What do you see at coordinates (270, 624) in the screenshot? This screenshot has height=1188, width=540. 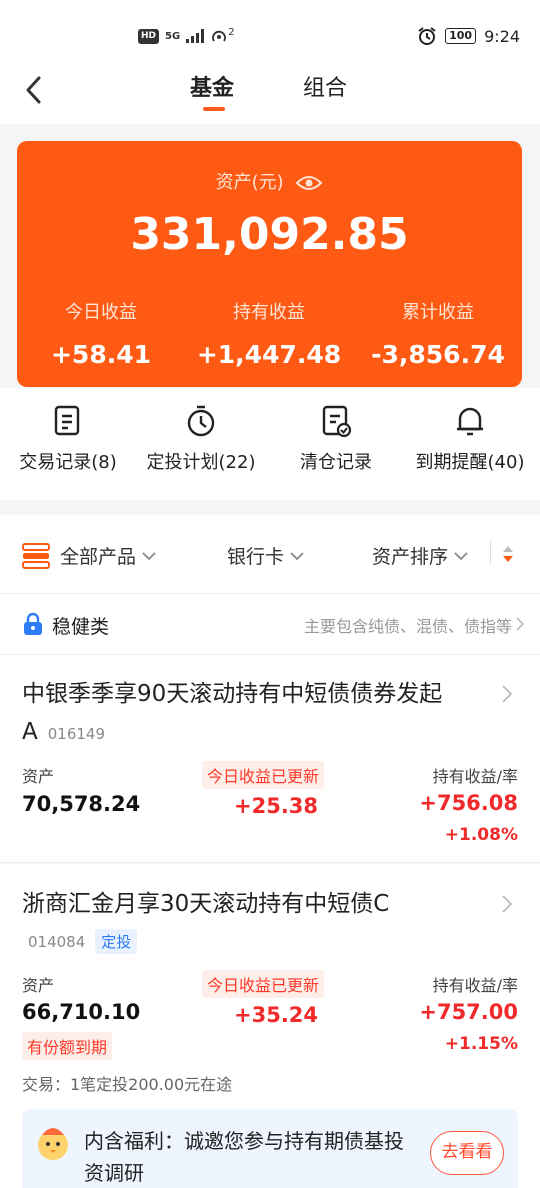 I see `category-header: 稳健类 主要包含纯债、混债、债指等` at bounding box center [270, 624].